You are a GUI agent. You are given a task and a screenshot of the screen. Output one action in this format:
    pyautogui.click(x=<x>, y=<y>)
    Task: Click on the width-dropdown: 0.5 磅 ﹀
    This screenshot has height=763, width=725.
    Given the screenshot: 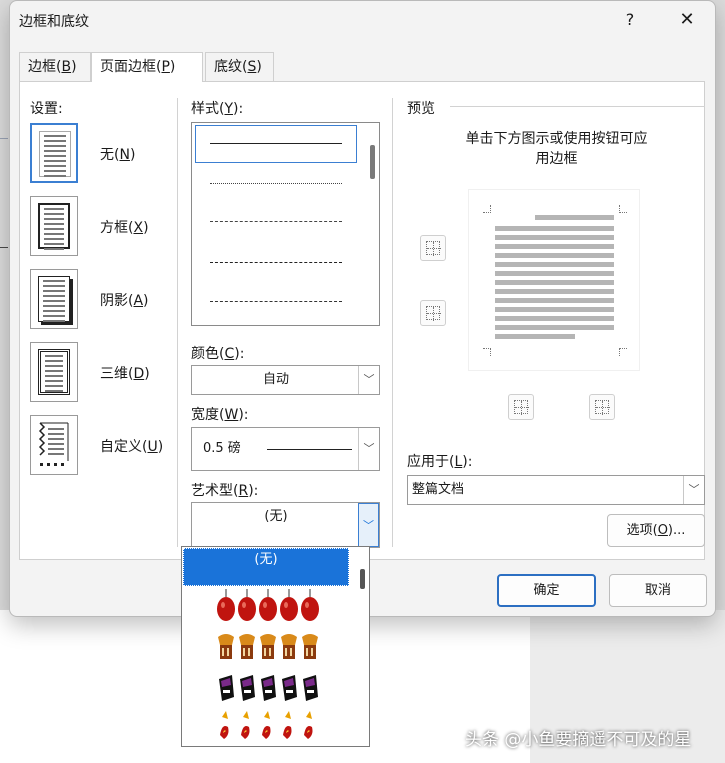 What is the action you would take?
    pyautogui.click(x=285, y=449)
    